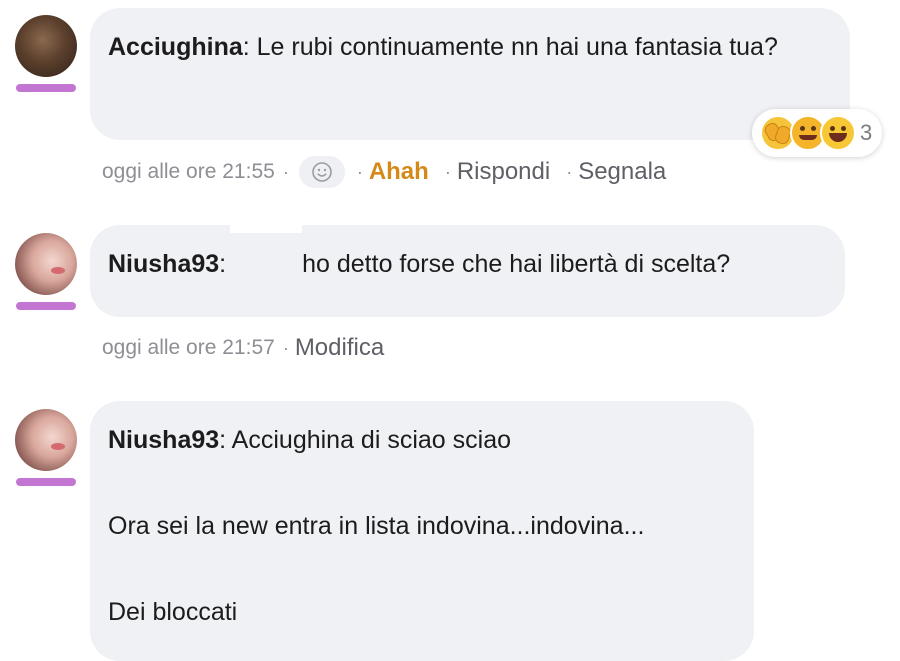  Describe the element at coordinates (339, 348) in the screenshot. I see `edit-link: Modifica` at that location.